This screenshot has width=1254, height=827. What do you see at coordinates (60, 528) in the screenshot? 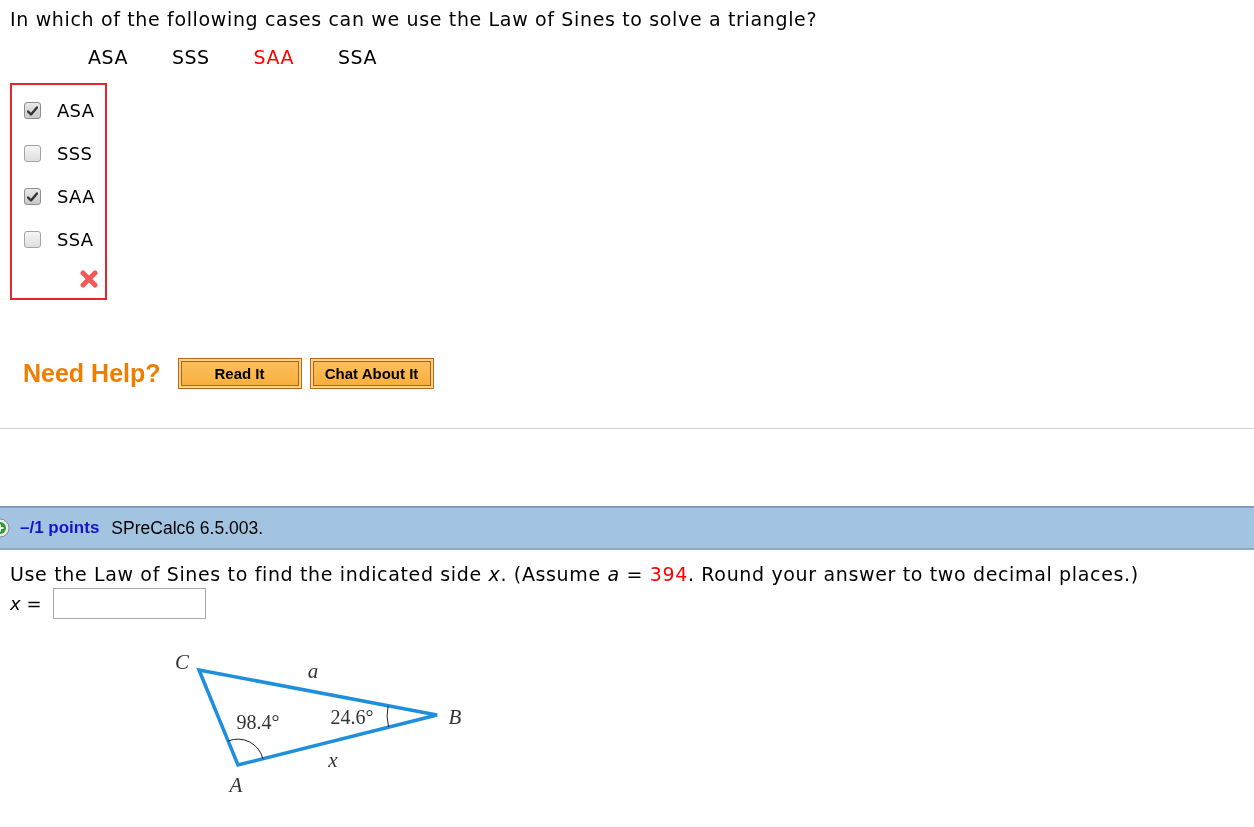
I see `points-label: –/1 points` at bounding box center [60, 528].